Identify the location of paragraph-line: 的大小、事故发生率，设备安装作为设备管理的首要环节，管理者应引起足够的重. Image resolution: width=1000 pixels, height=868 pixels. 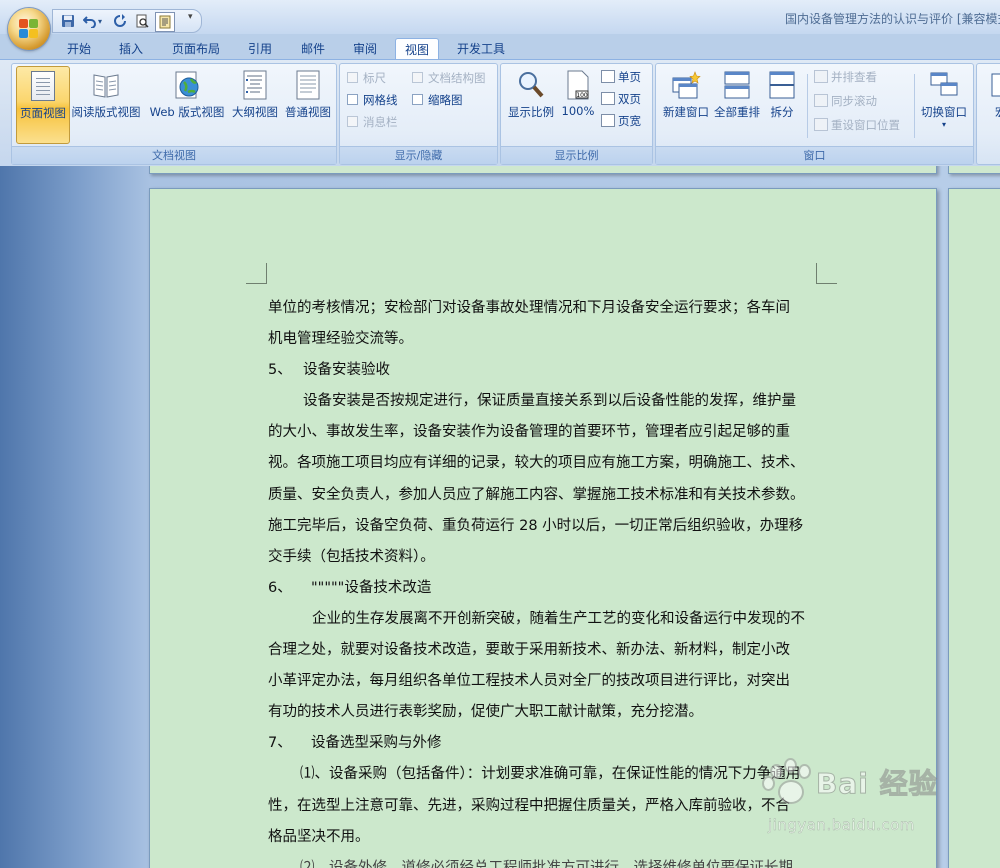
(529, 432).